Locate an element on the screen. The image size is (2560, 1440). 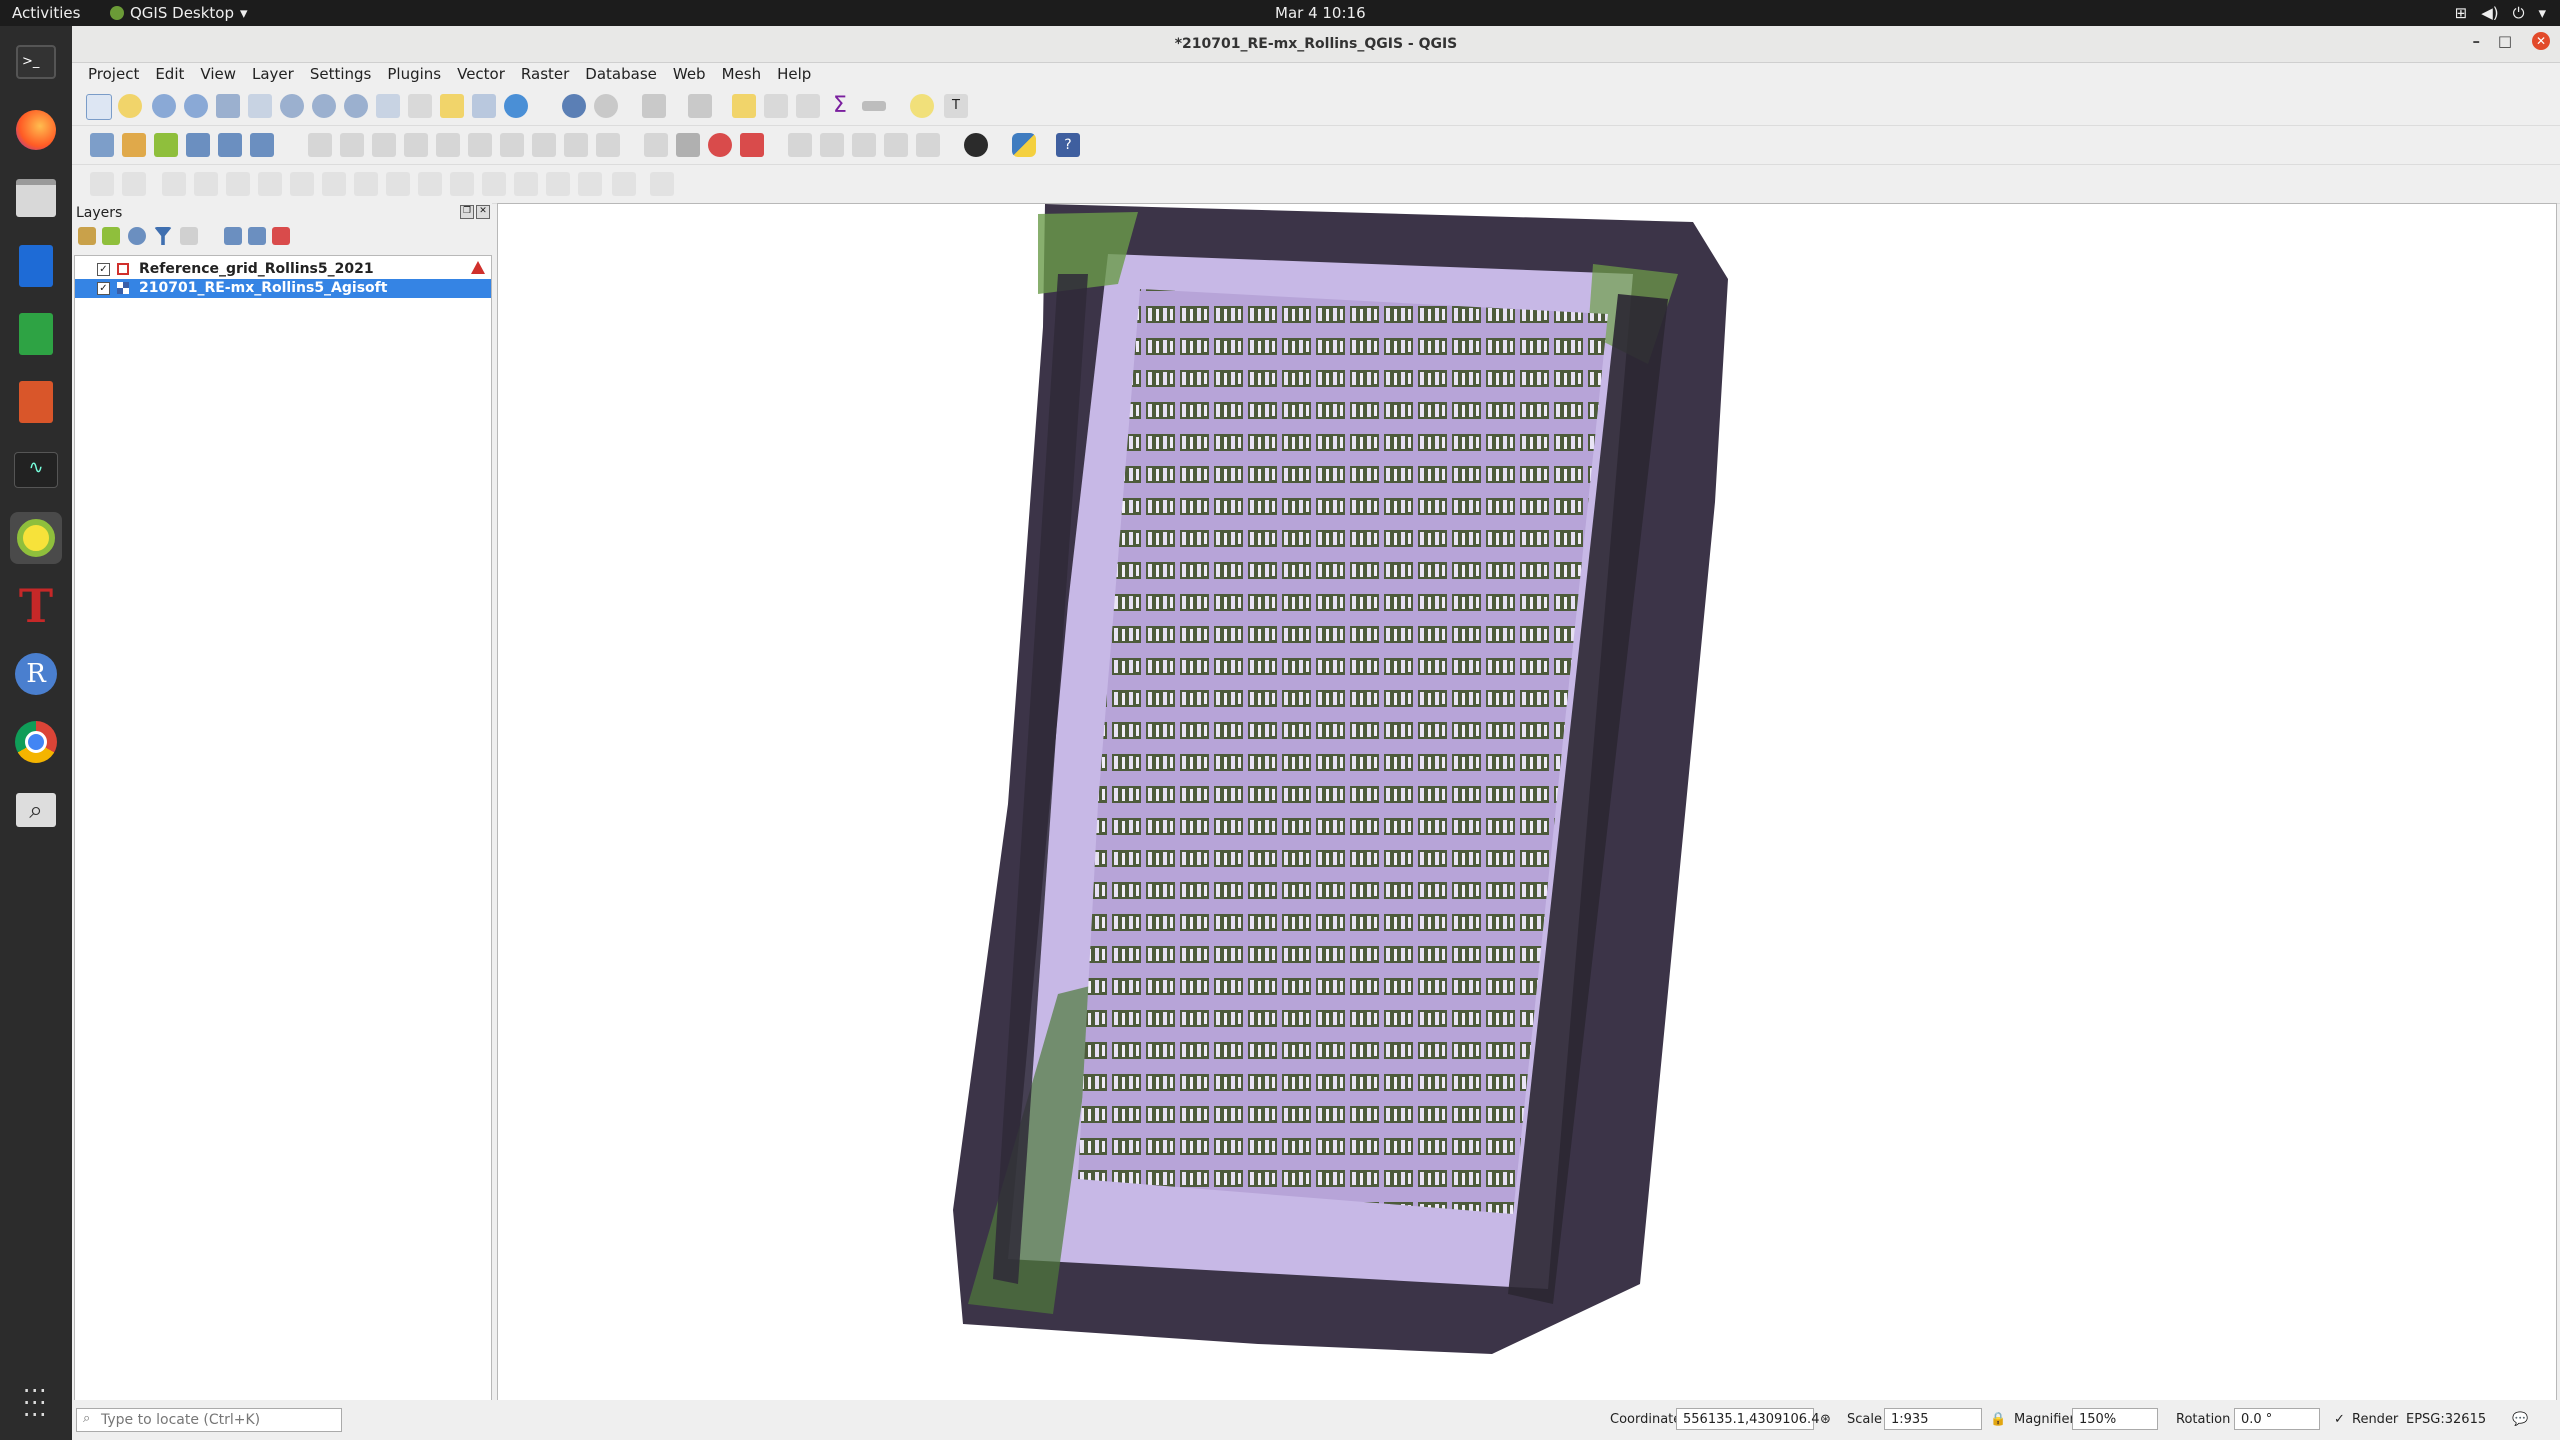
copy-icon is located at coordinates (512, 145).